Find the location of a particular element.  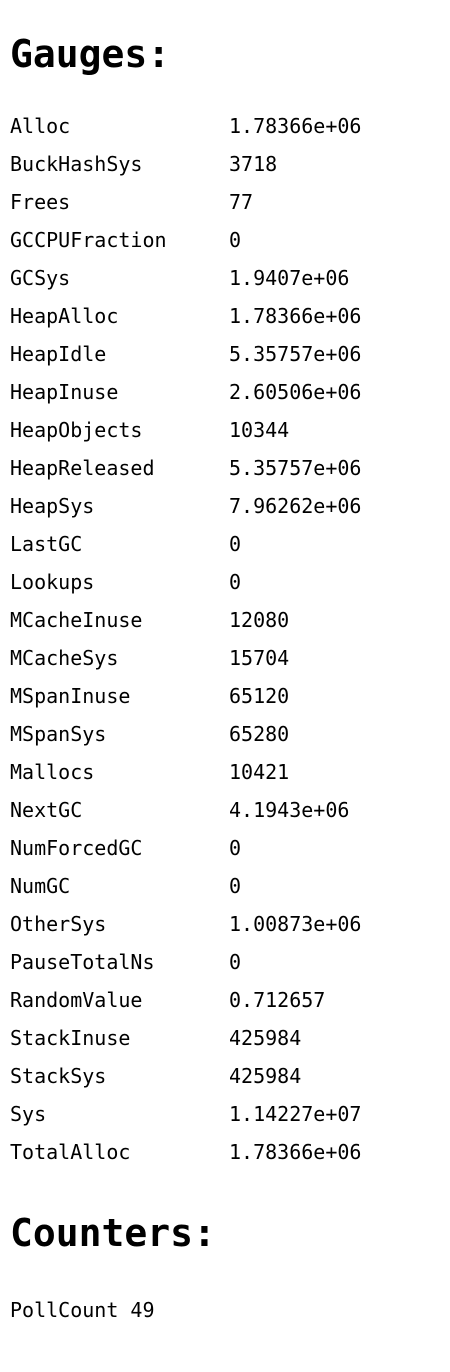

gauge-row: HeapSys 7.96262e+06 is located at coordinates (185, 506).